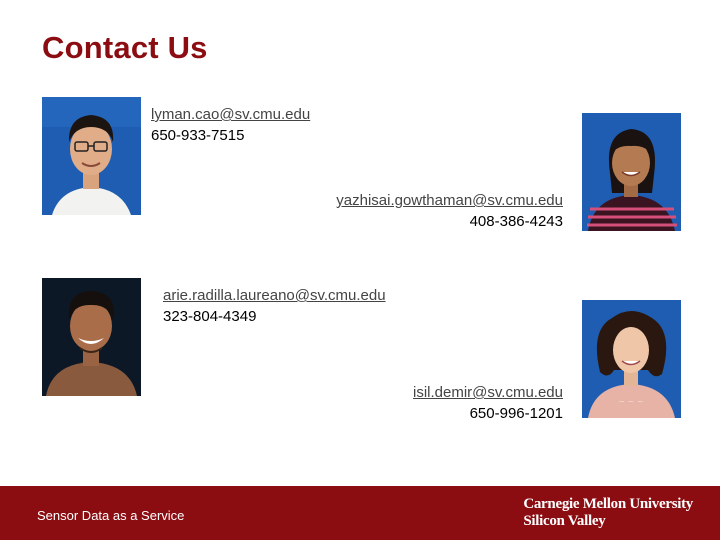 The height and width of the screenshot is (540, 720). What do you see at coordinates (230, 114) in the screenshot?
I see `email-link: lyman.cao@sv.cmu.edu` at bounding box center [230, 114].